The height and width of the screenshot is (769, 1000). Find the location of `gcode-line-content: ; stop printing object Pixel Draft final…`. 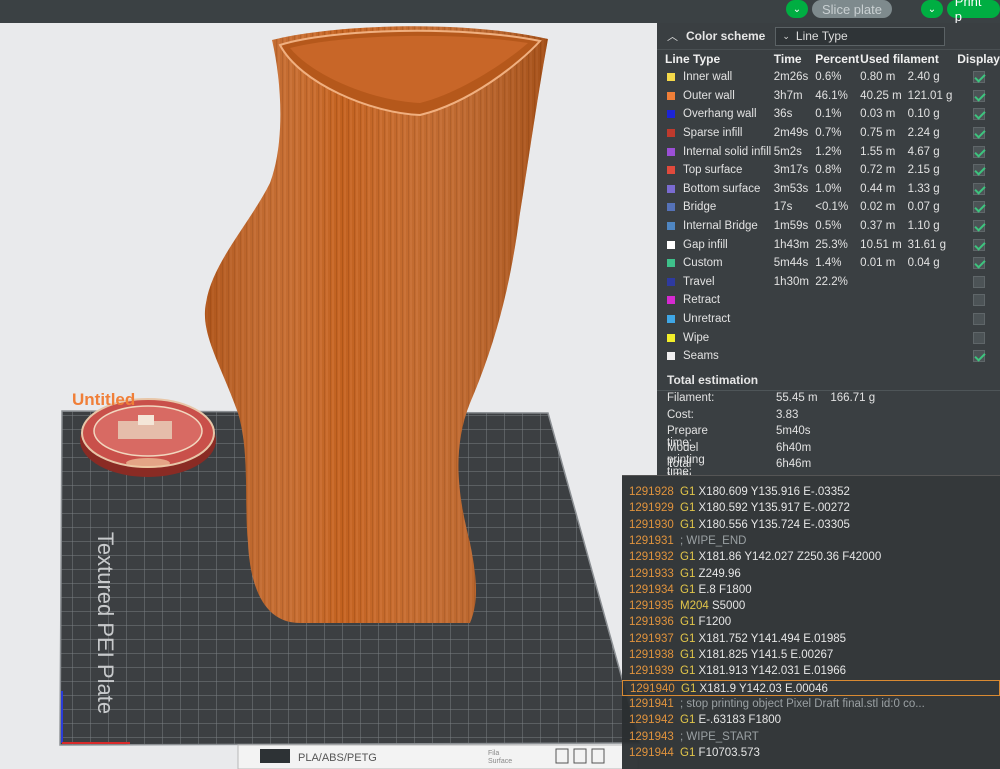

gcode-line-content: ; stop printing object Pixel Draft final… is located at coordinates (802, 704).